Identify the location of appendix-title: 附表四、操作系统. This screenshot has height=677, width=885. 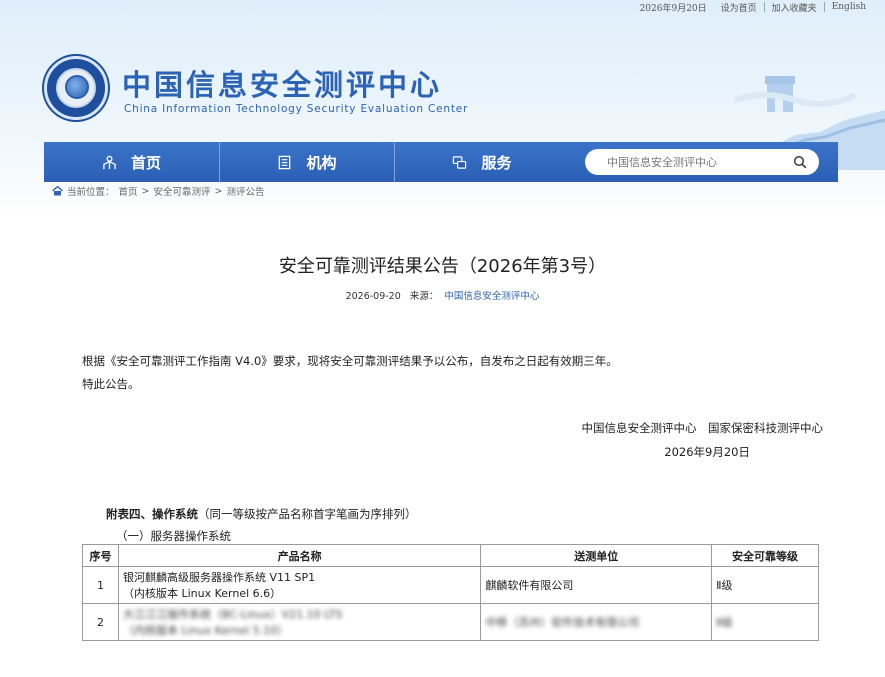
(152, 514).